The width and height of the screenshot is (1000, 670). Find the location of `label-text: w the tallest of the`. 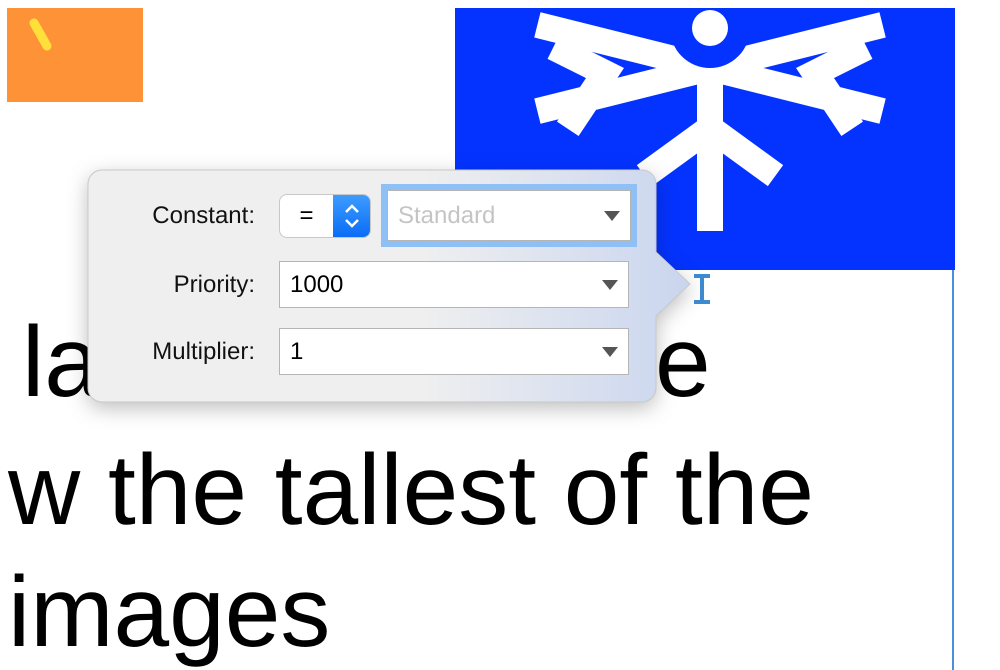

label-text: w the tallest of the is located at coordinates (411, 490).